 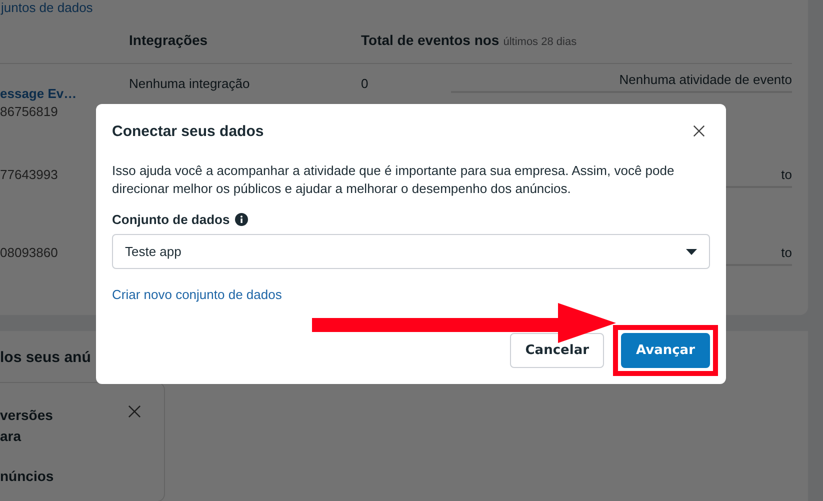 I want to click on dataset-id: 08093860, so click(x=29, y=252).